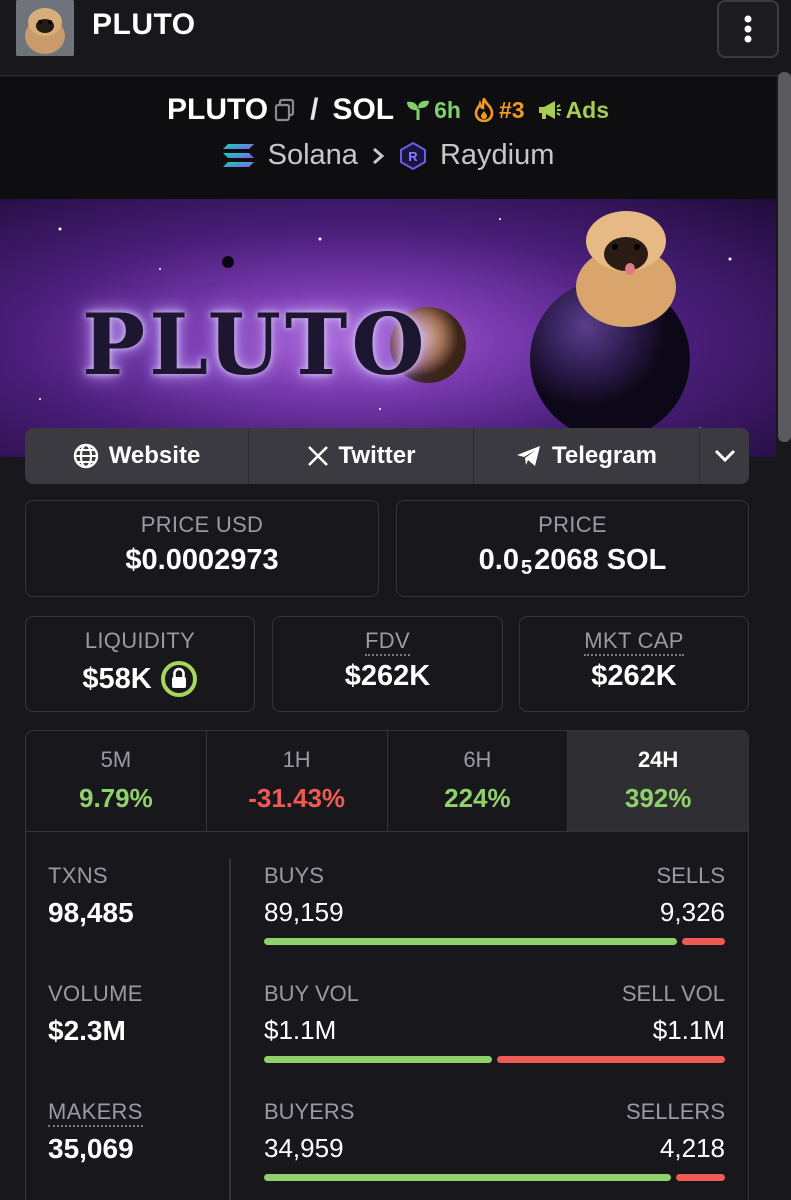  I want to click on chevron-down-icon, so click(724, 456).